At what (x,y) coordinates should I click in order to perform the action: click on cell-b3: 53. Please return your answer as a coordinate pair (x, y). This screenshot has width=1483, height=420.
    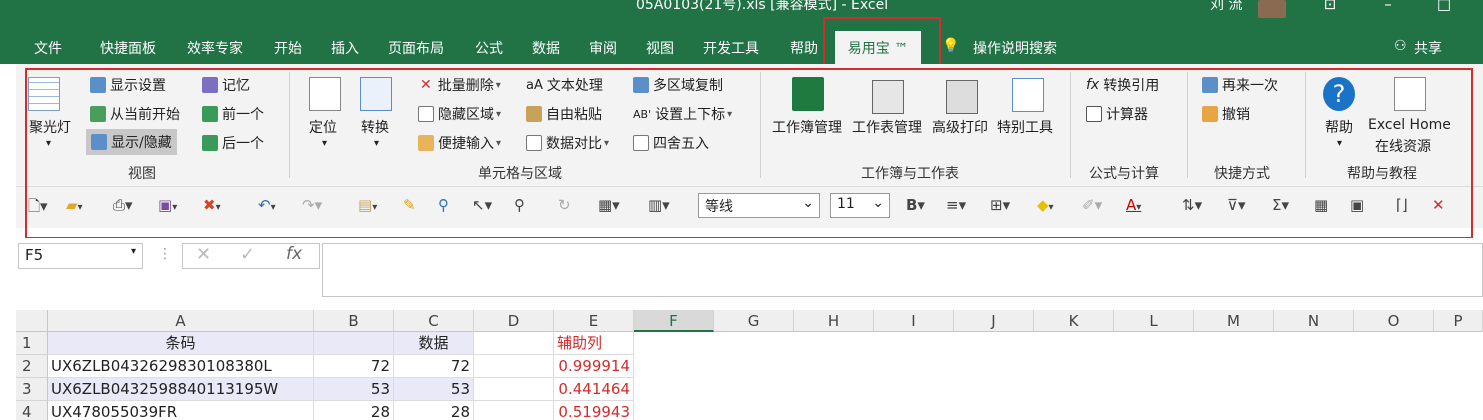
    Looking at the image, I should click on (354, 389).